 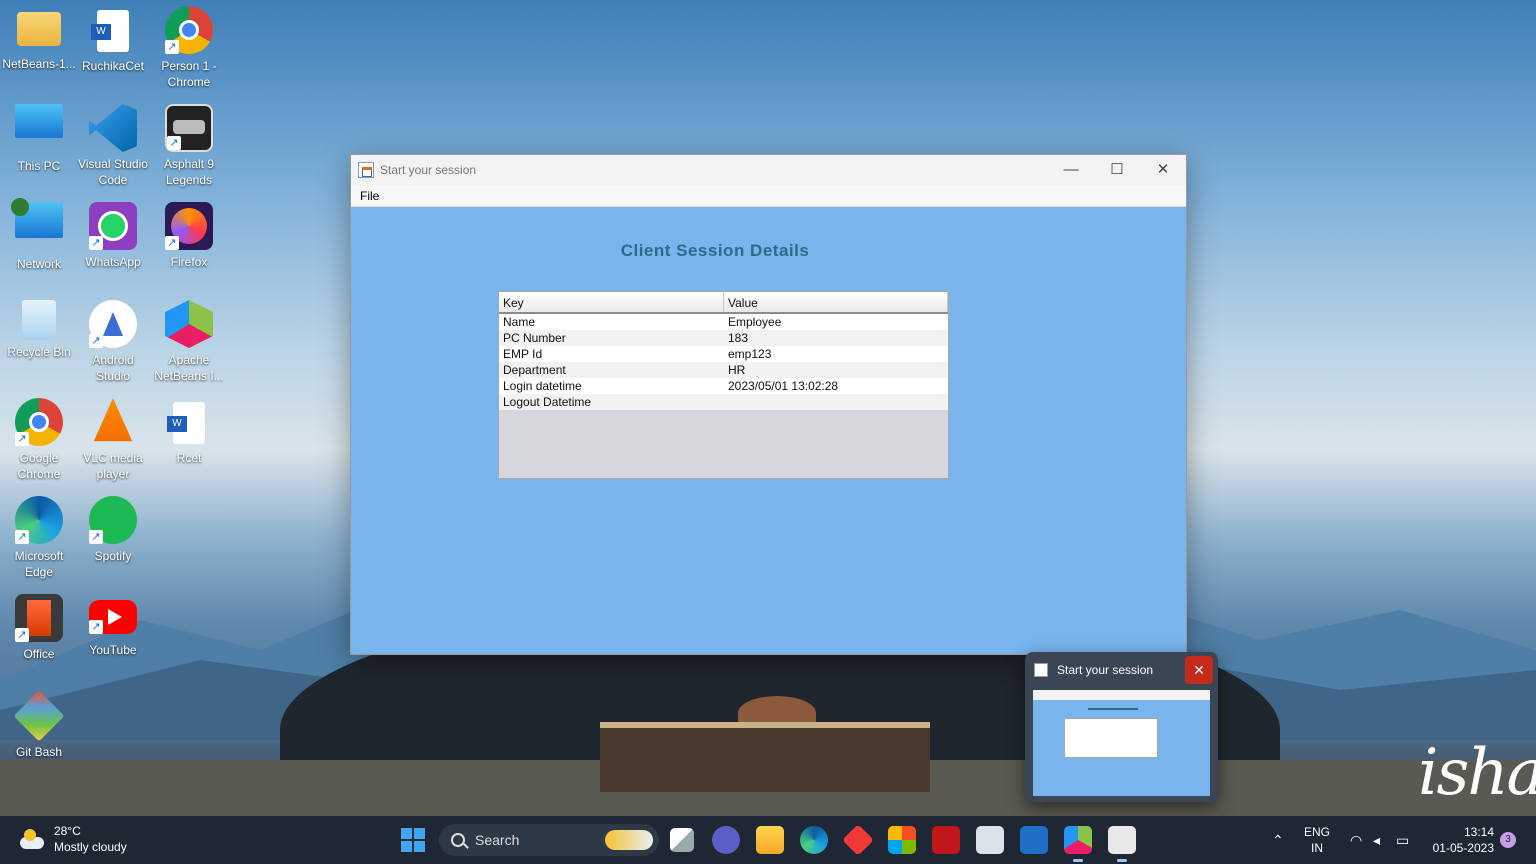 What do you see at coordinates (1317, 832) in the screenshot?
I see `language-line-1: ENG` at bounding box center [1317, 832].